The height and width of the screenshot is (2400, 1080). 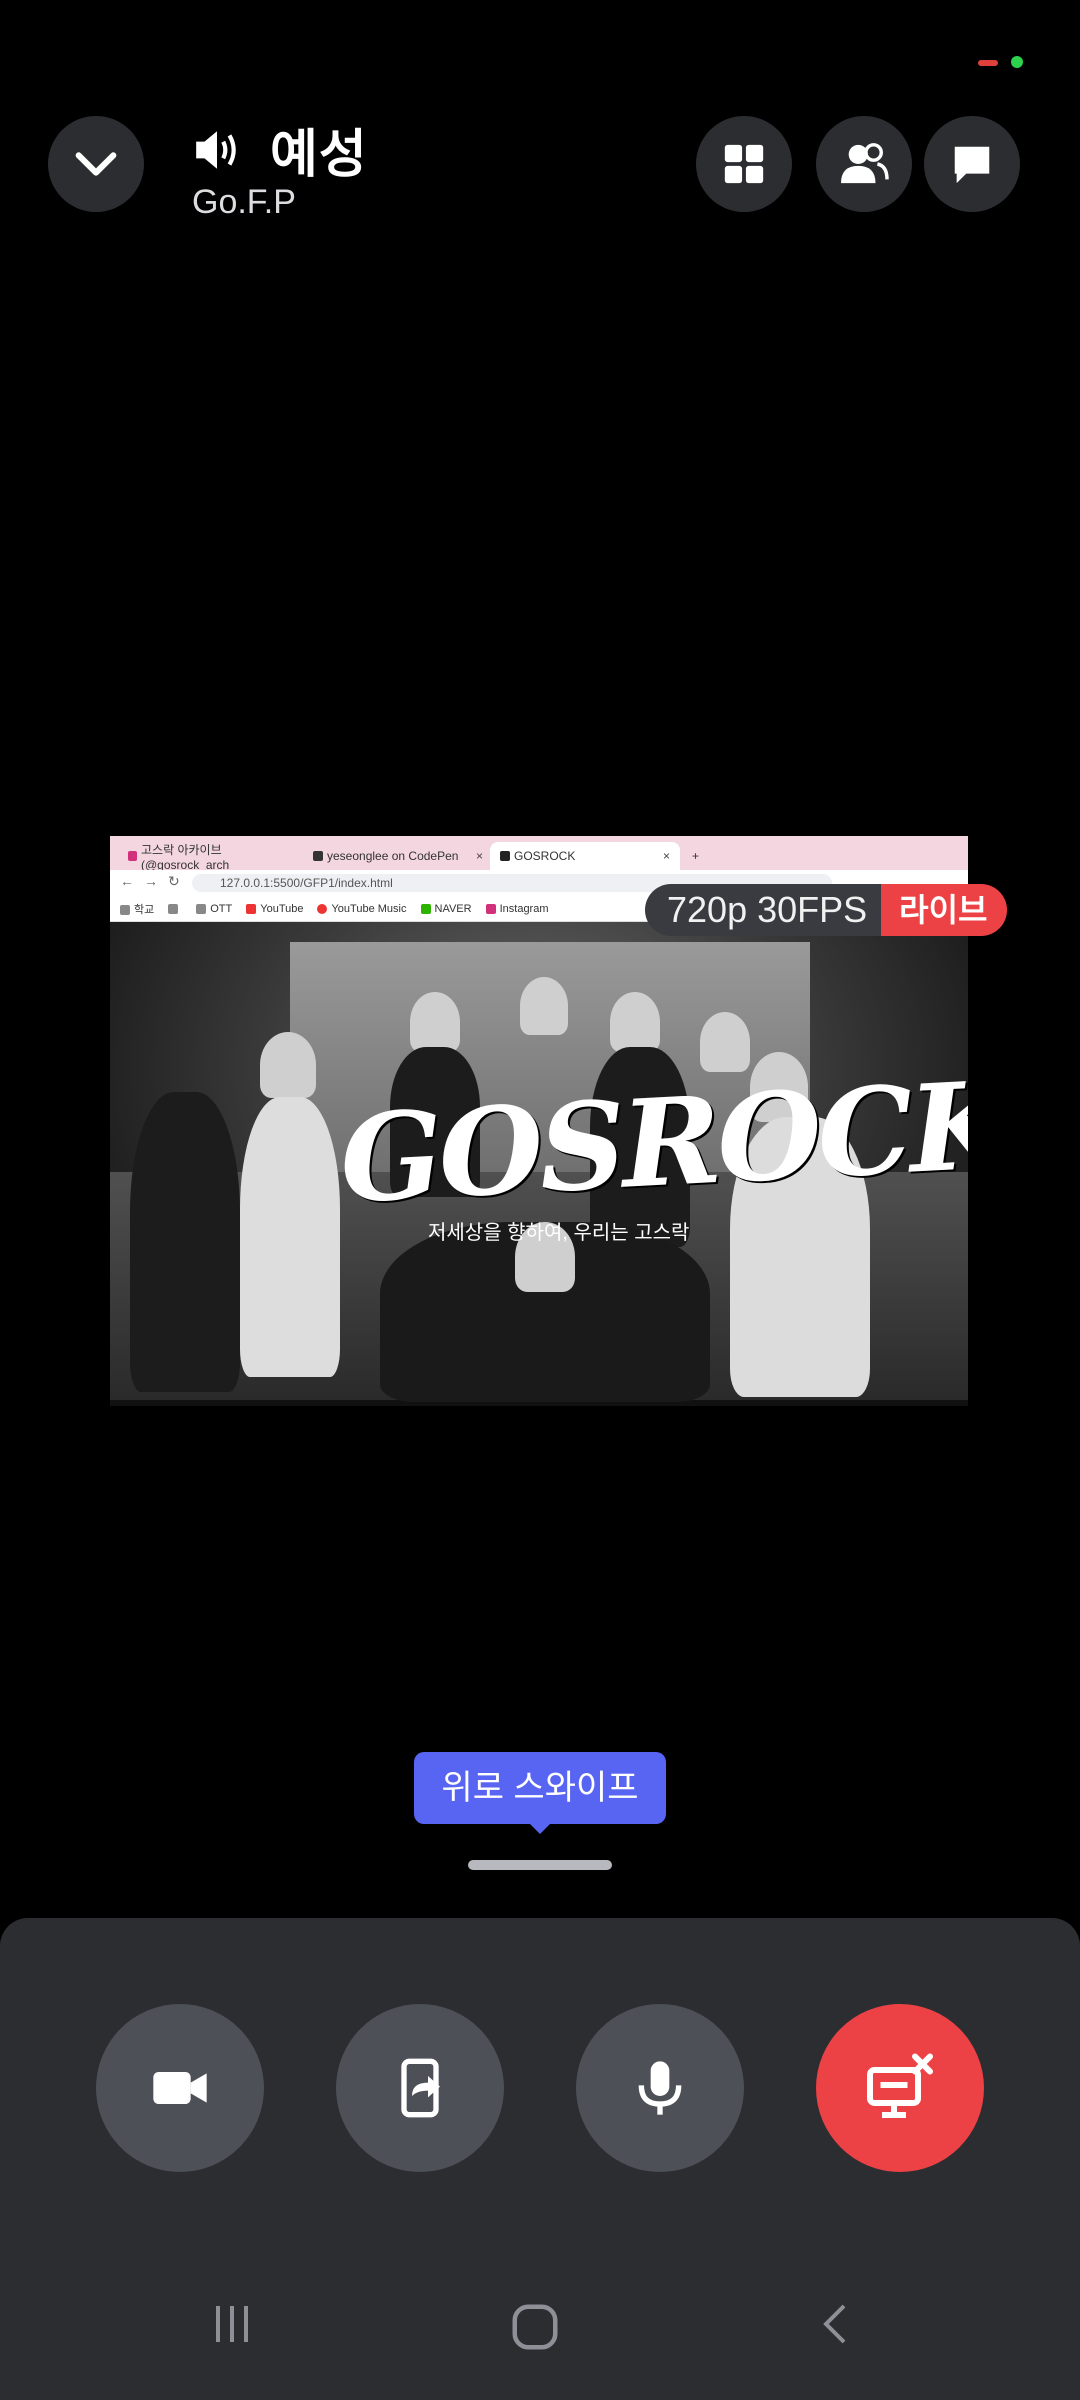 What do you see at coordinates (318, 856) in the screenshot?
I see `codepen-icon` at bounding box center [318, 856].